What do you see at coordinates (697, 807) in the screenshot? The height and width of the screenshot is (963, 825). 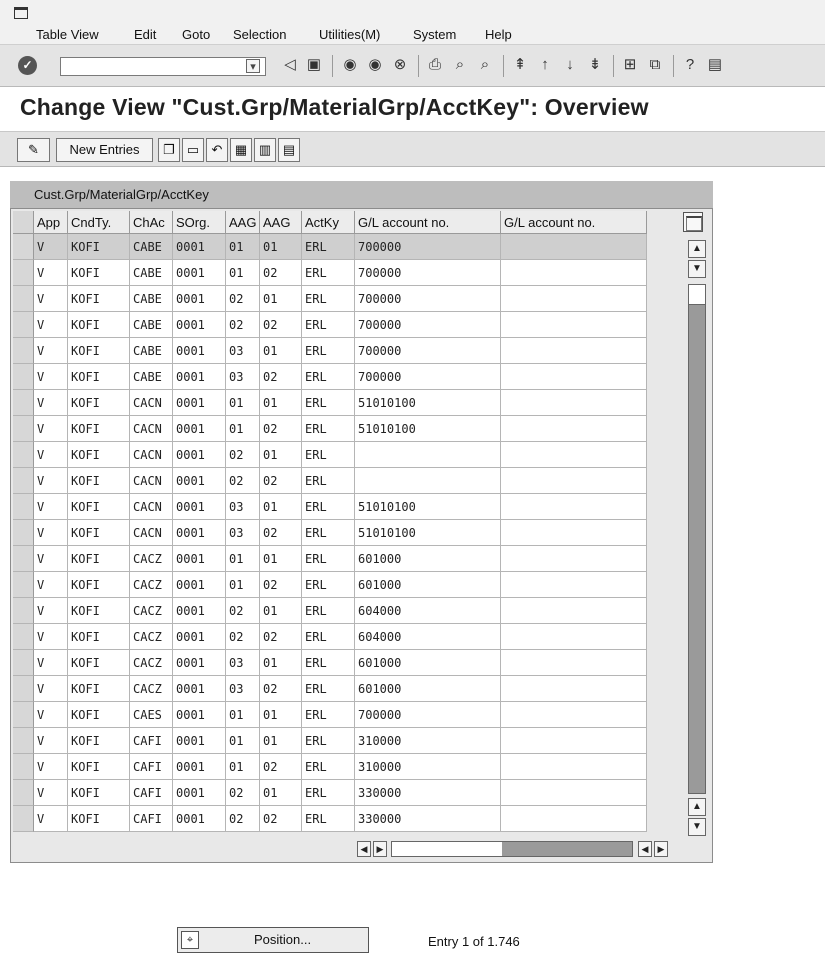 I see `scroll-page-up-icon: ▲` at bounding box center [697, 807].